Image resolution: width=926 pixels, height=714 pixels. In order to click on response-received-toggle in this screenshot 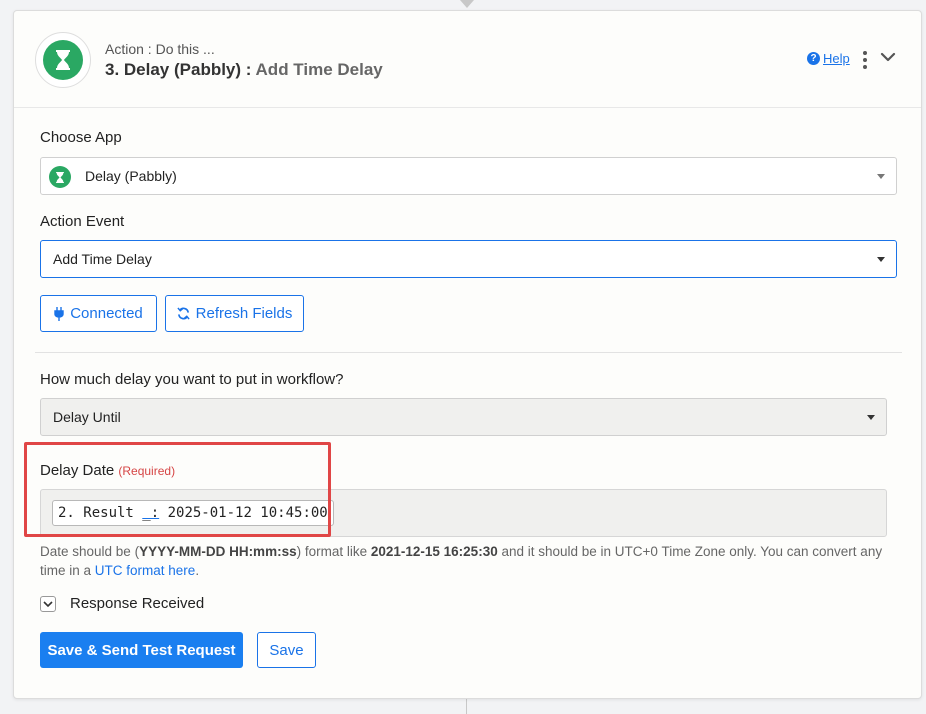, I will do `click(48, 604)`.